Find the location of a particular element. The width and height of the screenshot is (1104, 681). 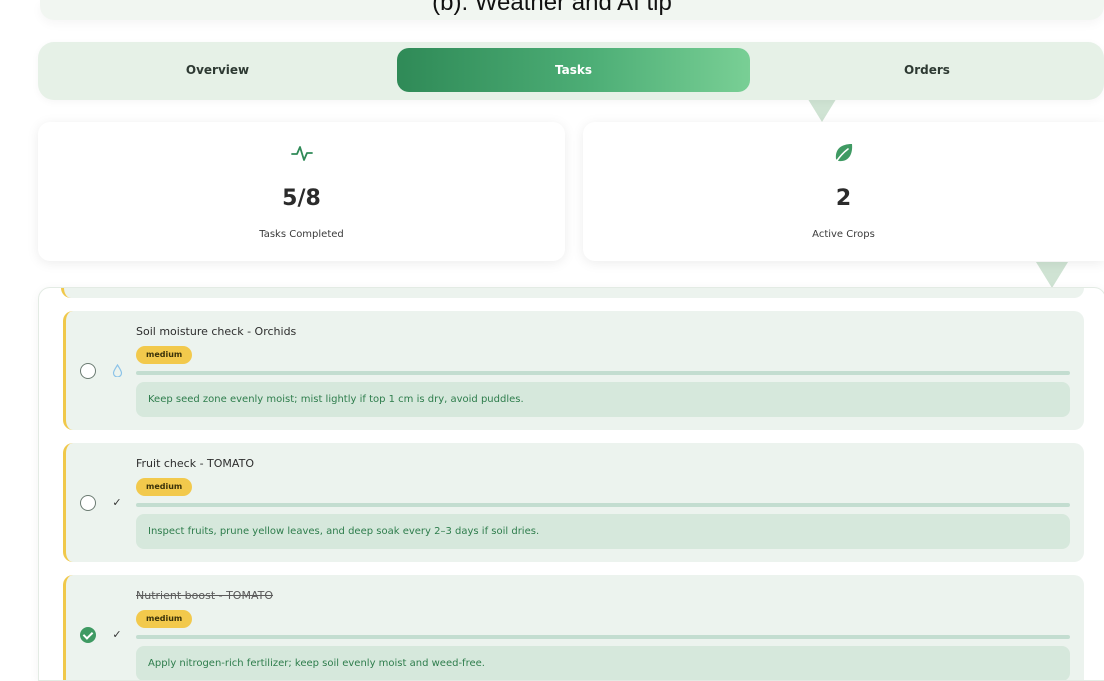

tab-bar: Overview Tasks Orders is located at coordinates (571, 71).